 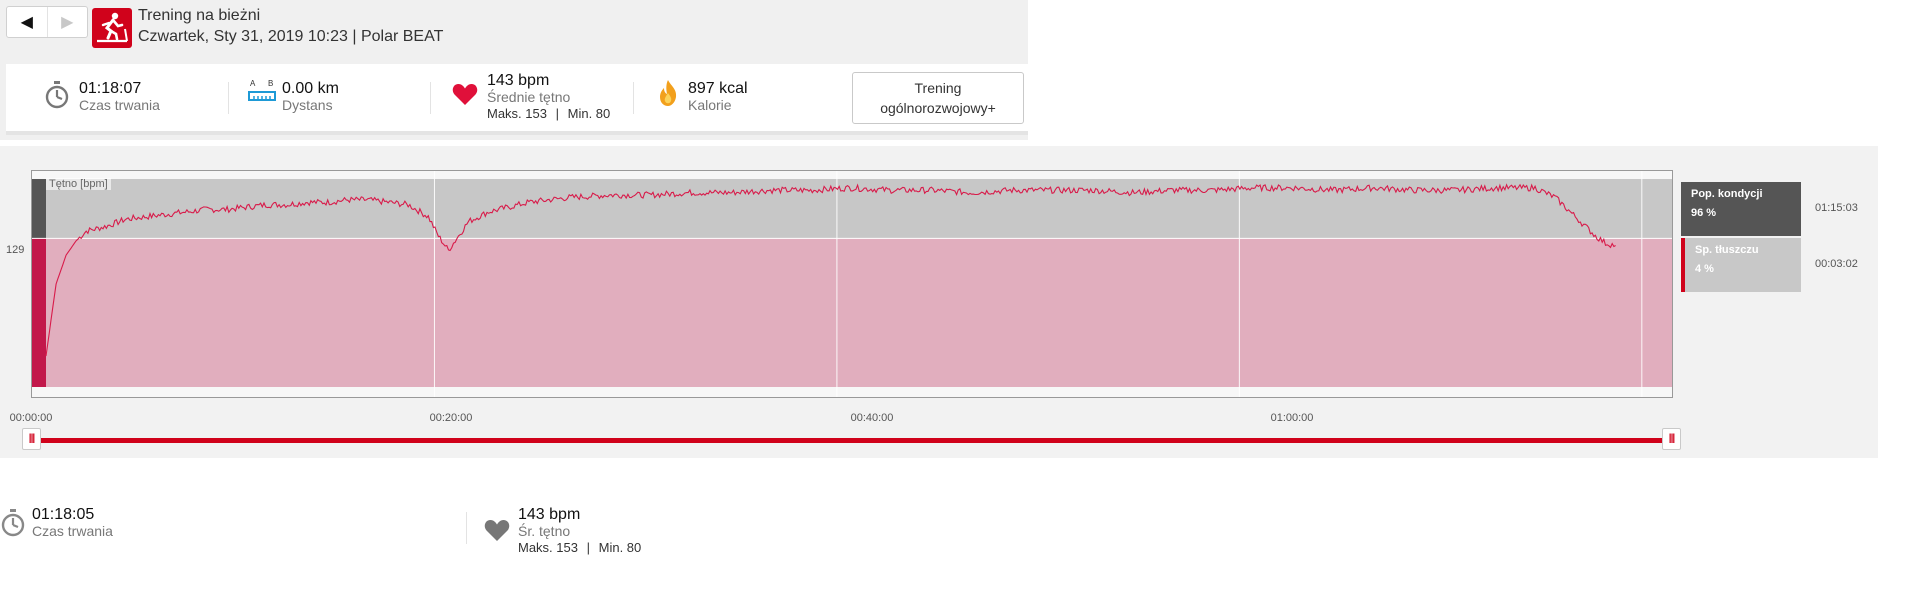 I want to click on back-button: ◀, so click(x=27, y=22).